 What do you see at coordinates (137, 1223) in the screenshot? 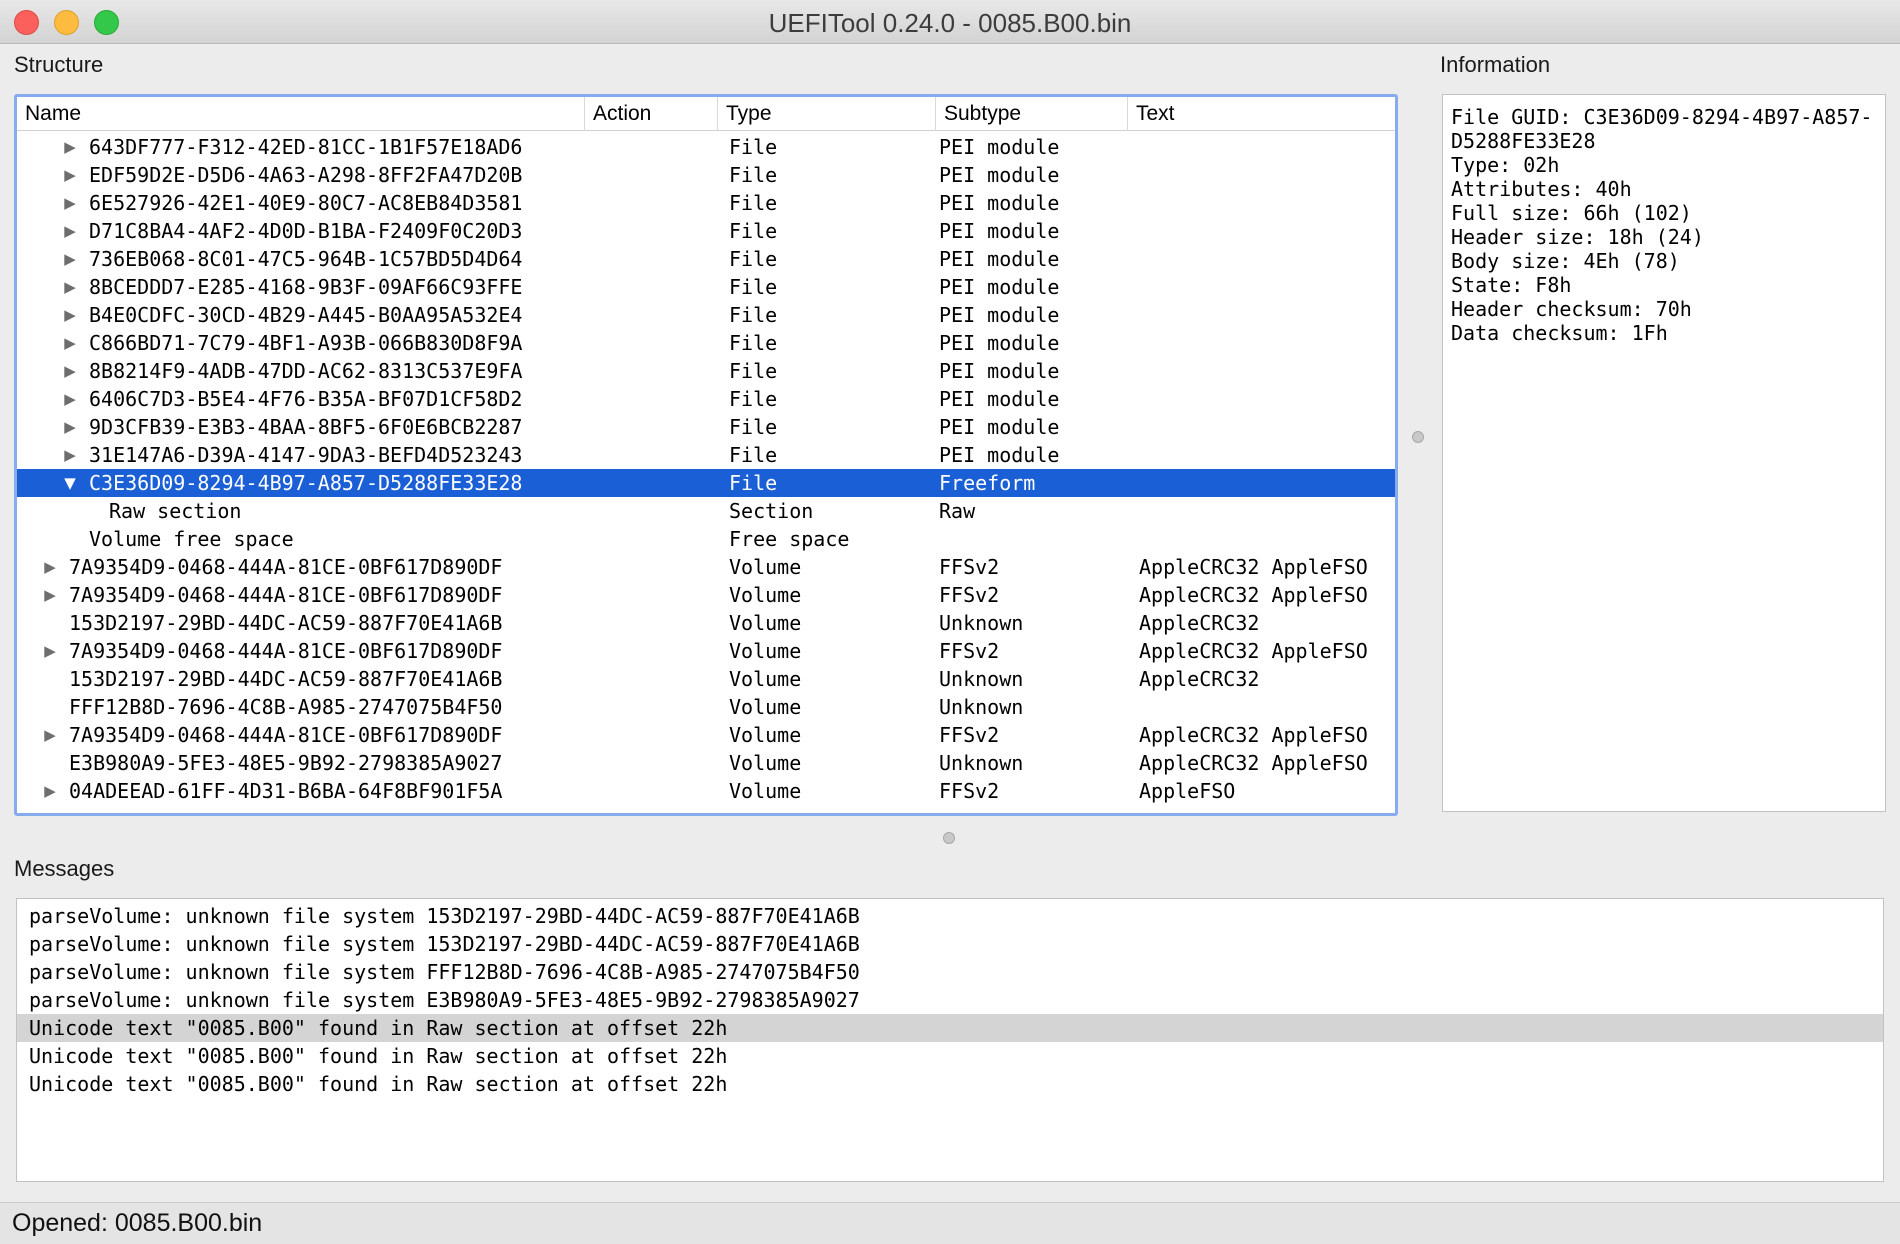
I see `status-text: Opened: 0085.B00.bin` at bounding box center [137, 1223].